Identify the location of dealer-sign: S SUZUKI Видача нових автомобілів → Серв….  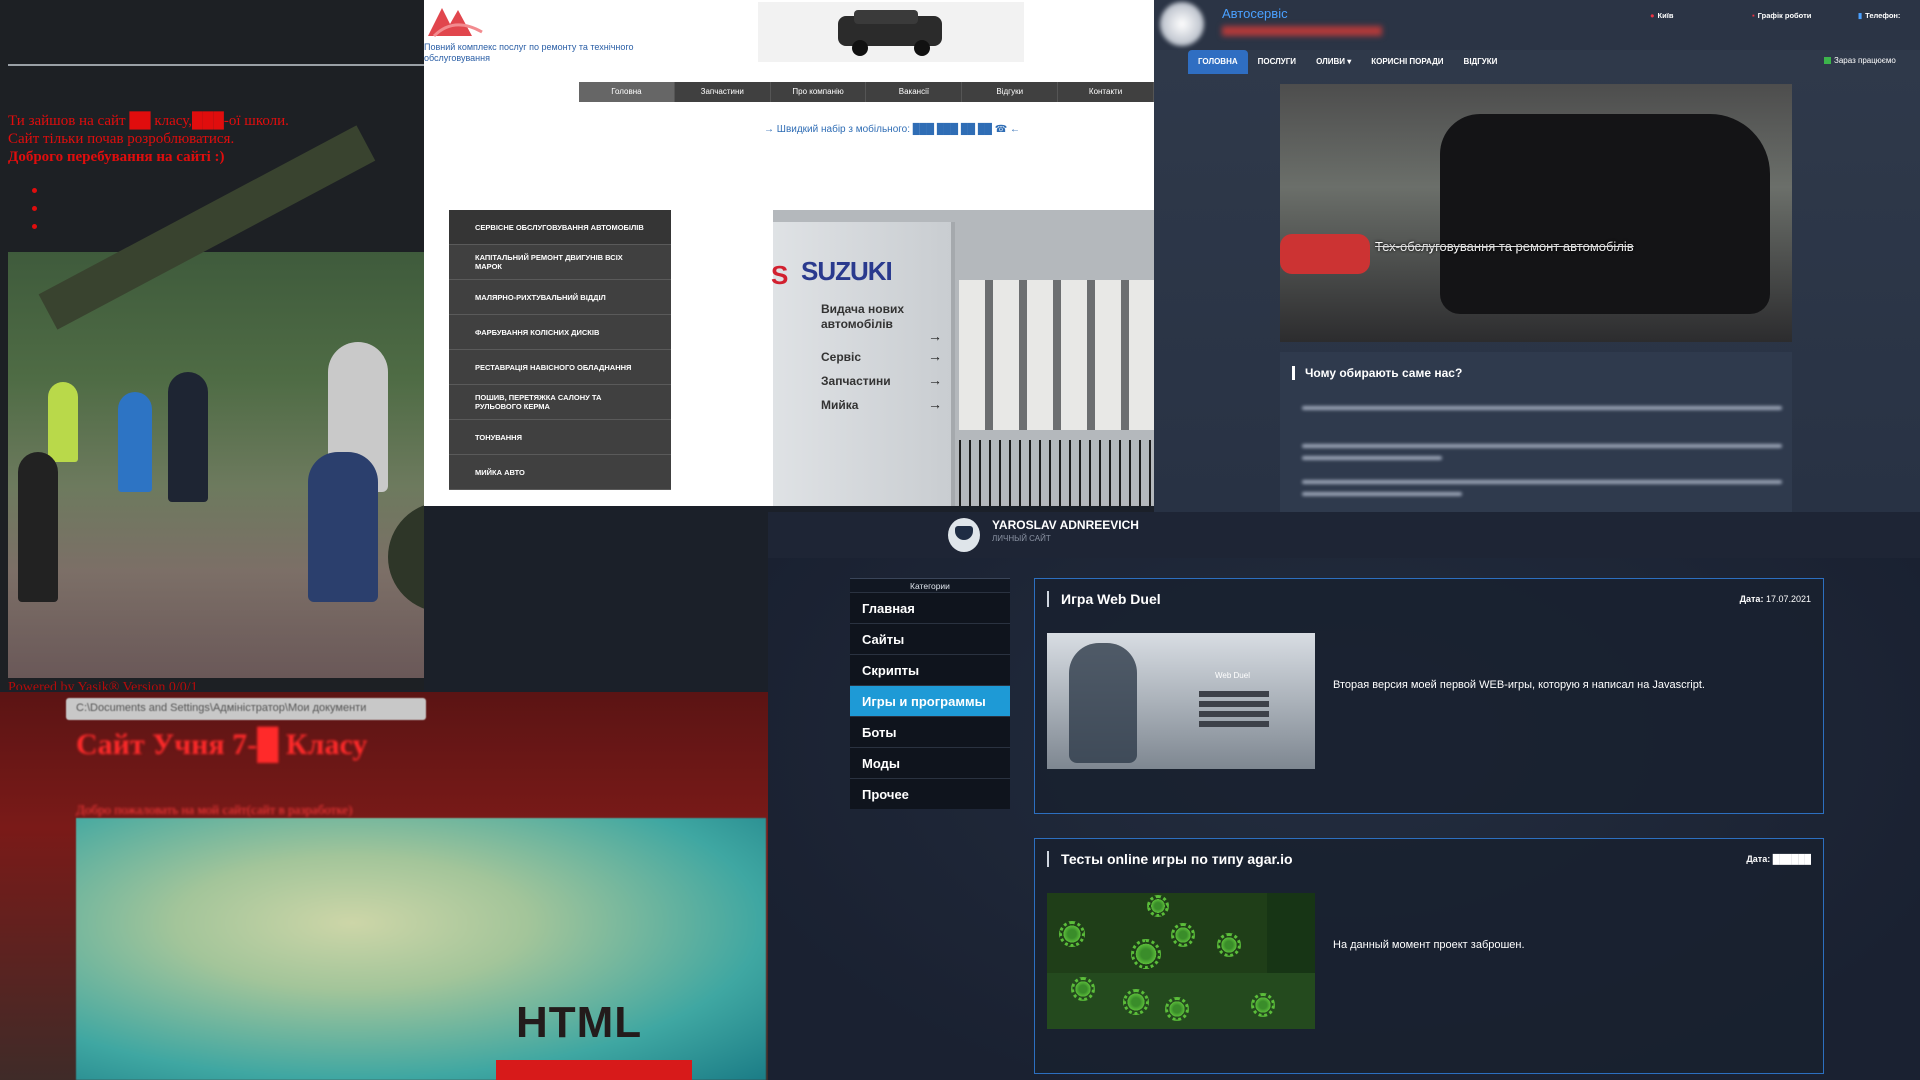
(863, 364).